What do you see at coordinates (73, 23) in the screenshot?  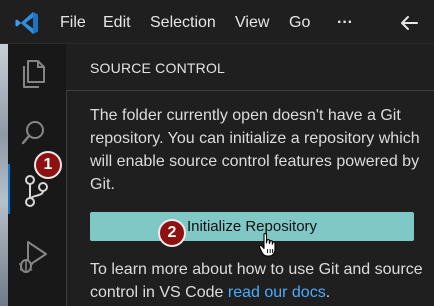 I see `menu-file: File` at bounding box center [73, 23].